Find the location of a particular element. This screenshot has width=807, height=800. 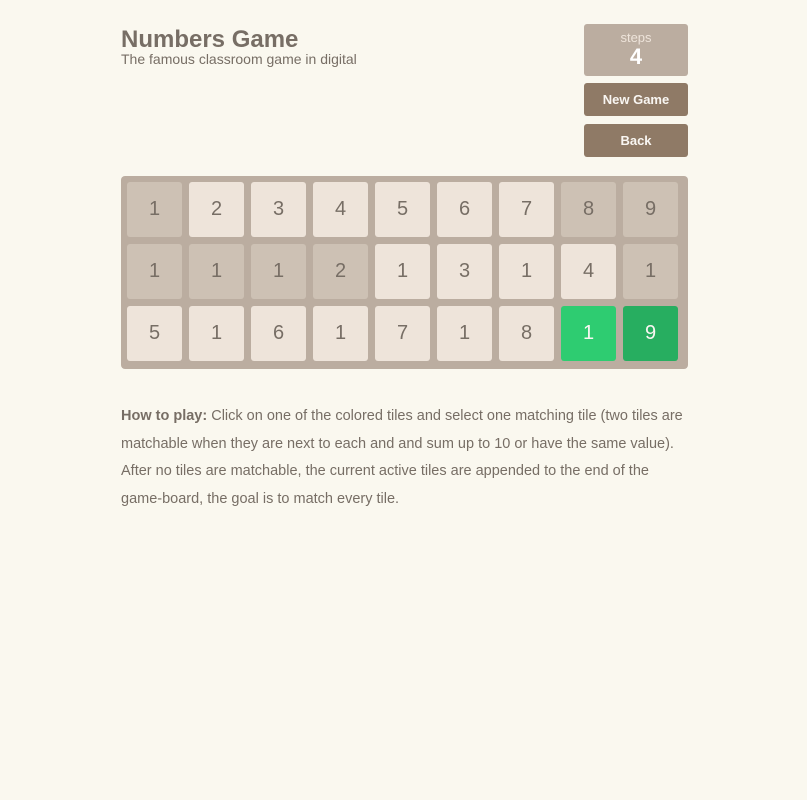

tile-r1-c3: 3 is located at coordinates (278, 209).